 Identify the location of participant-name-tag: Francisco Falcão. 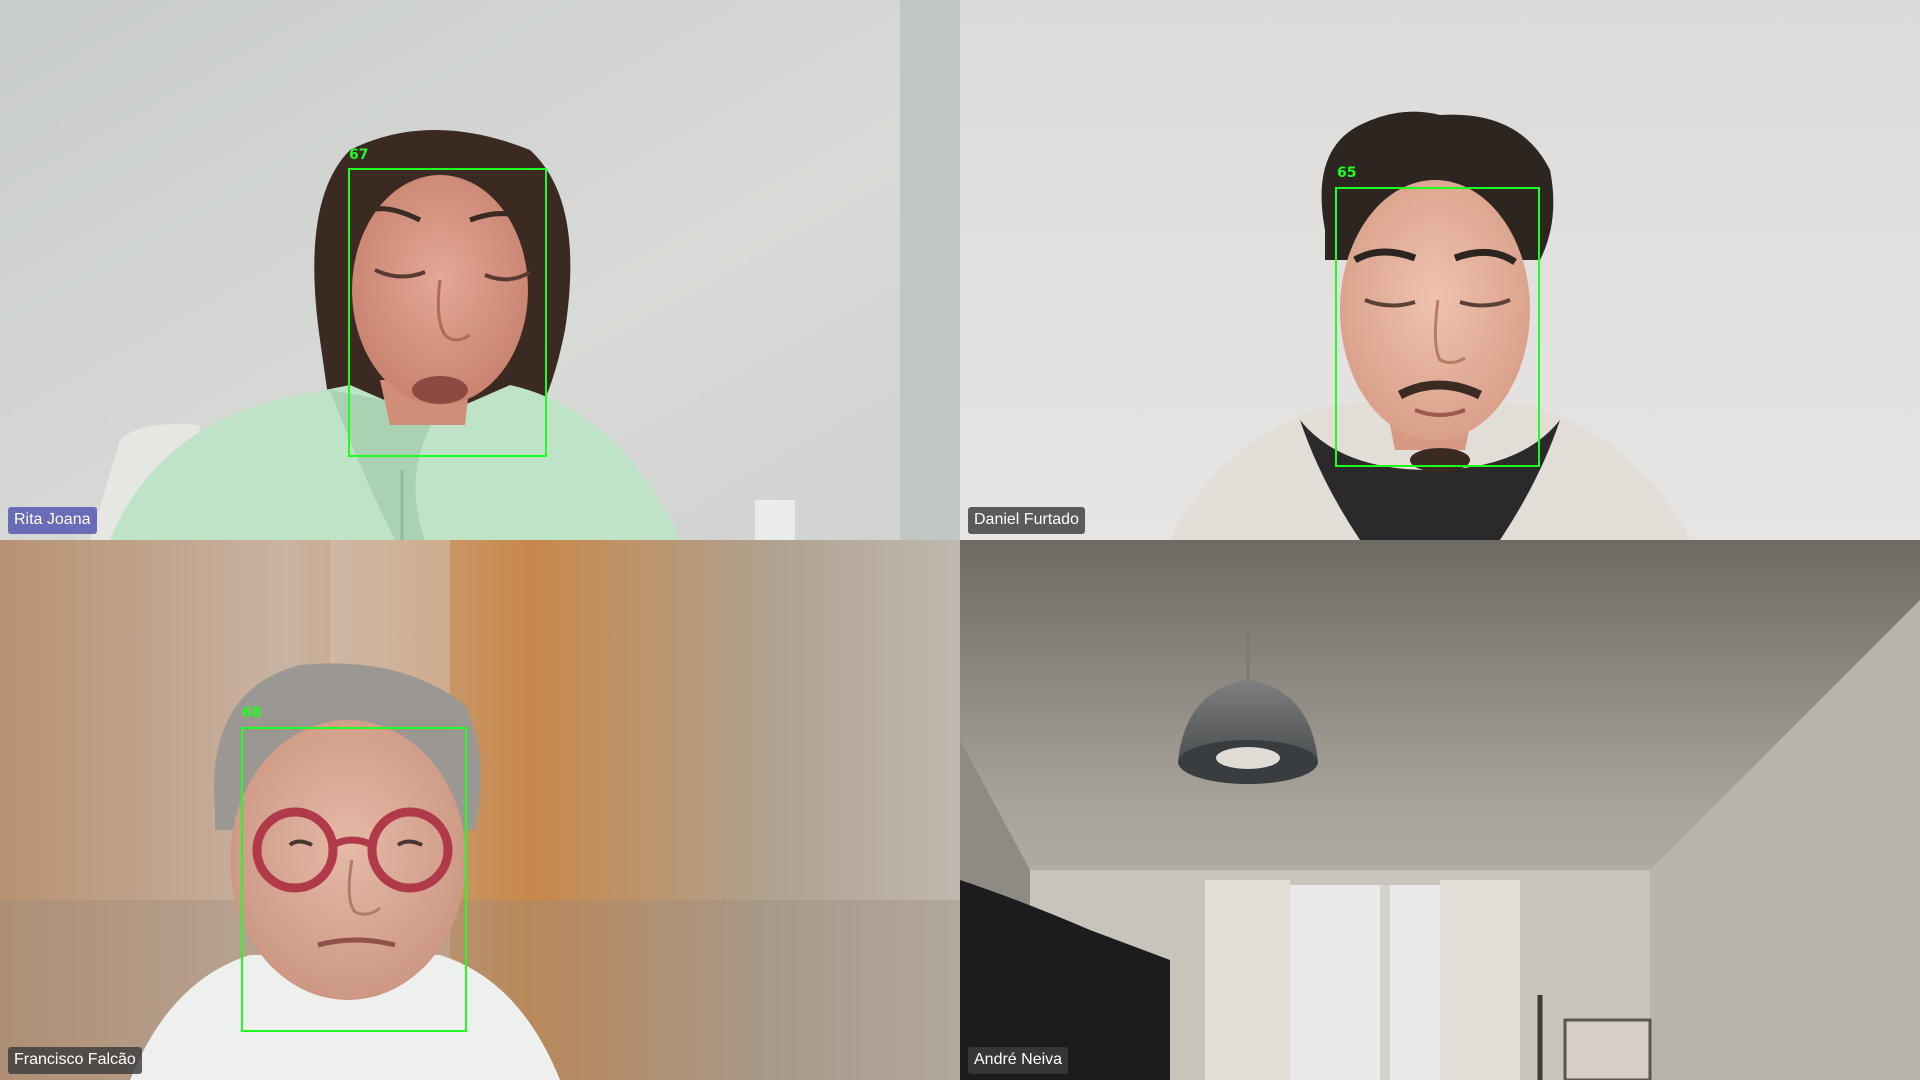
(75, 1060).